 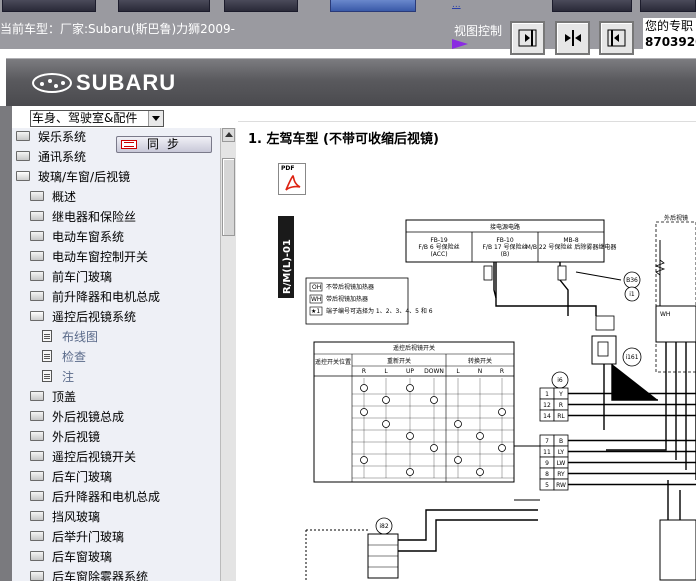 I want to click on tree-item-label: 前车门玻璃, so click(x=82, y=277).